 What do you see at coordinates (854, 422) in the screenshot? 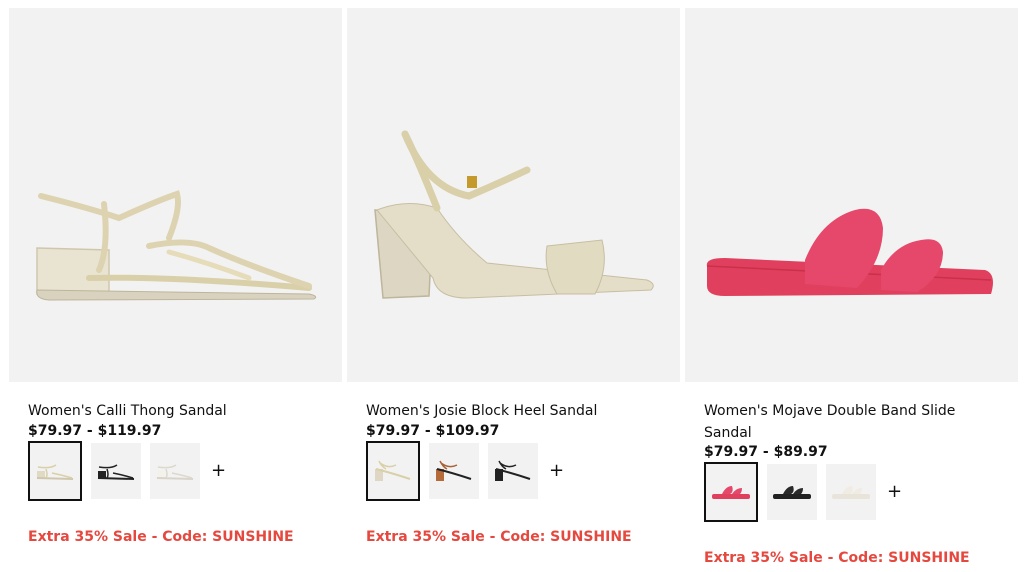
I see `product-title: Women's Mojave Double Band Slide Sandal` at bounding box center [854, 422].